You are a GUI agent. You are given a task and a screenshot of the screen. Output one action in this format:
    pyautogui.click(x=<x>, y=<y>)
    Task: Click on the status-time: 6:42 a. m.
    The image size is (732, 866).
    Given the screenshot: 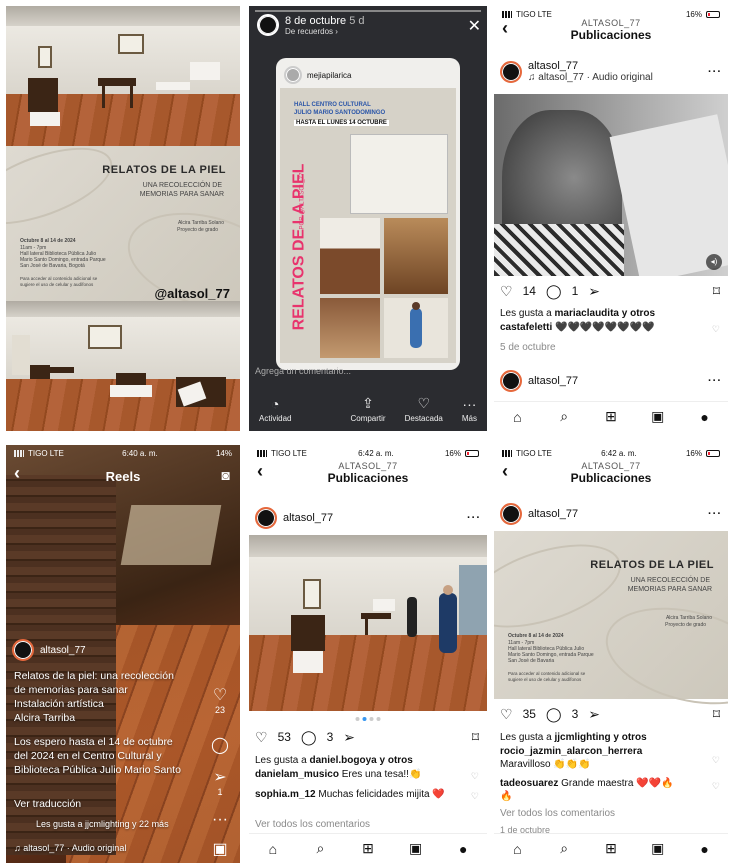 What is the action you would take?
    pyautogui.click(x=376, y=453)
    